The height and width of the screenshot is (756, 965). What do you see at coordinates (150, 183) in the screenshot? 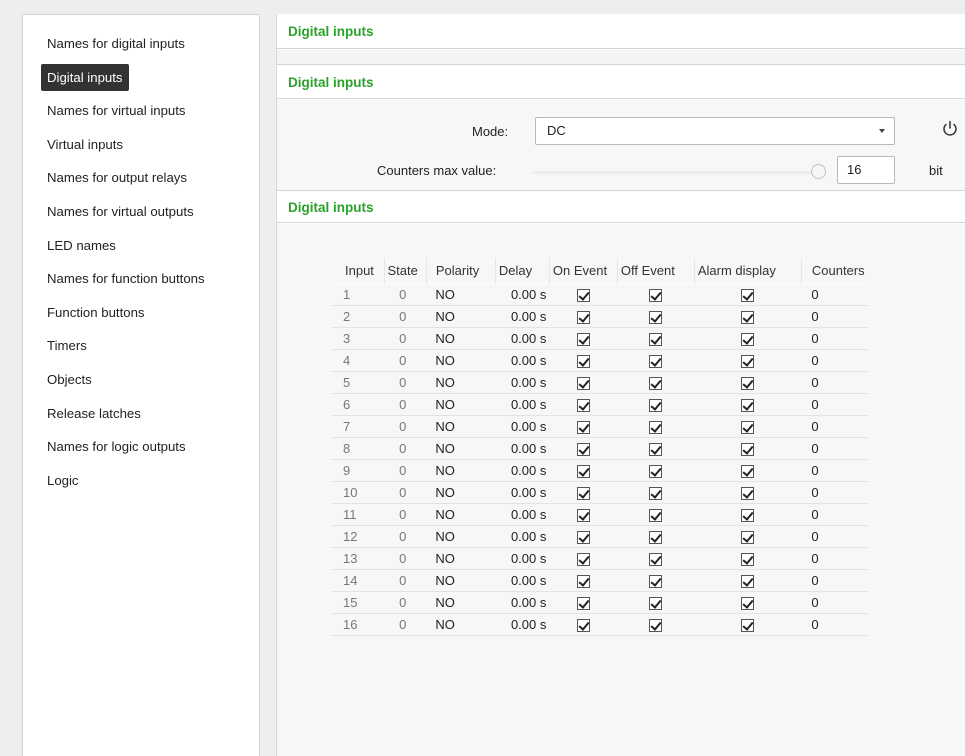
I see `sidebar-item-names-output-relays: Names for output relays` at bounding box center [150, 183].